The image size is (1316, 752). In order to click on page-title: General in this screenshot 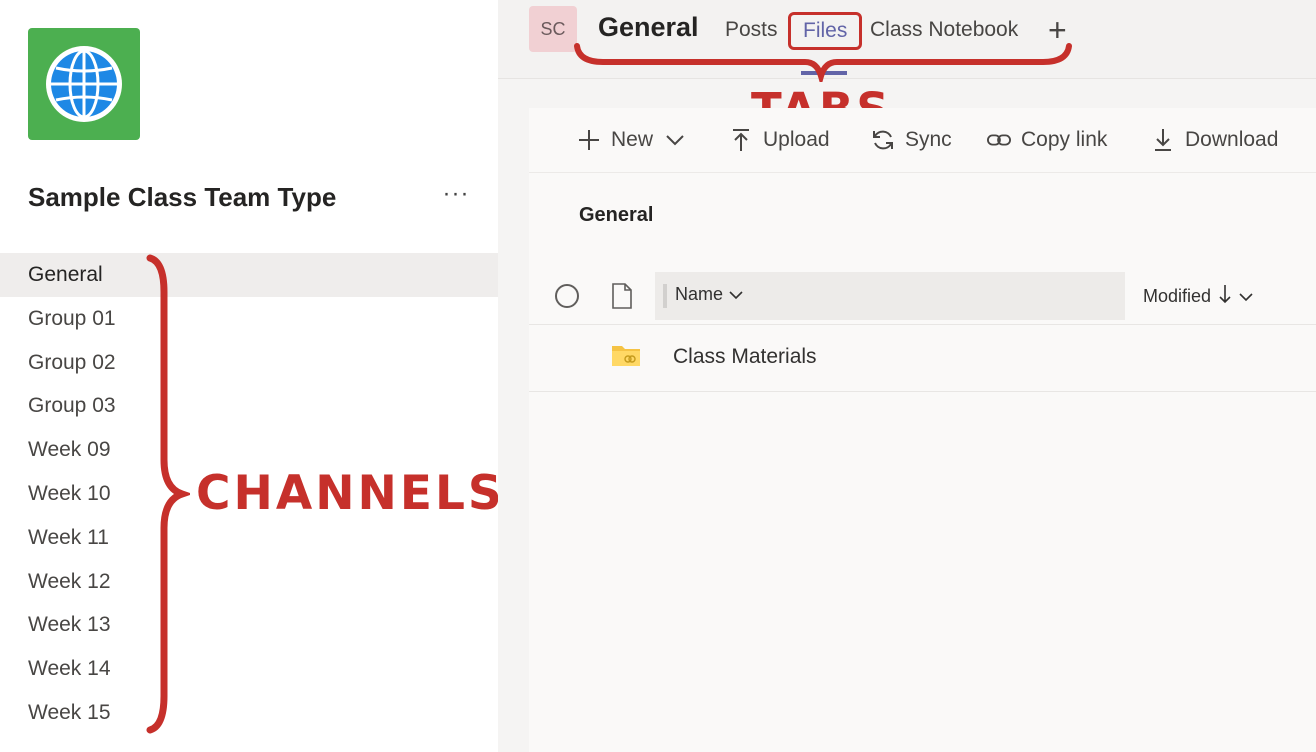, I will do `click(648, 27)`.